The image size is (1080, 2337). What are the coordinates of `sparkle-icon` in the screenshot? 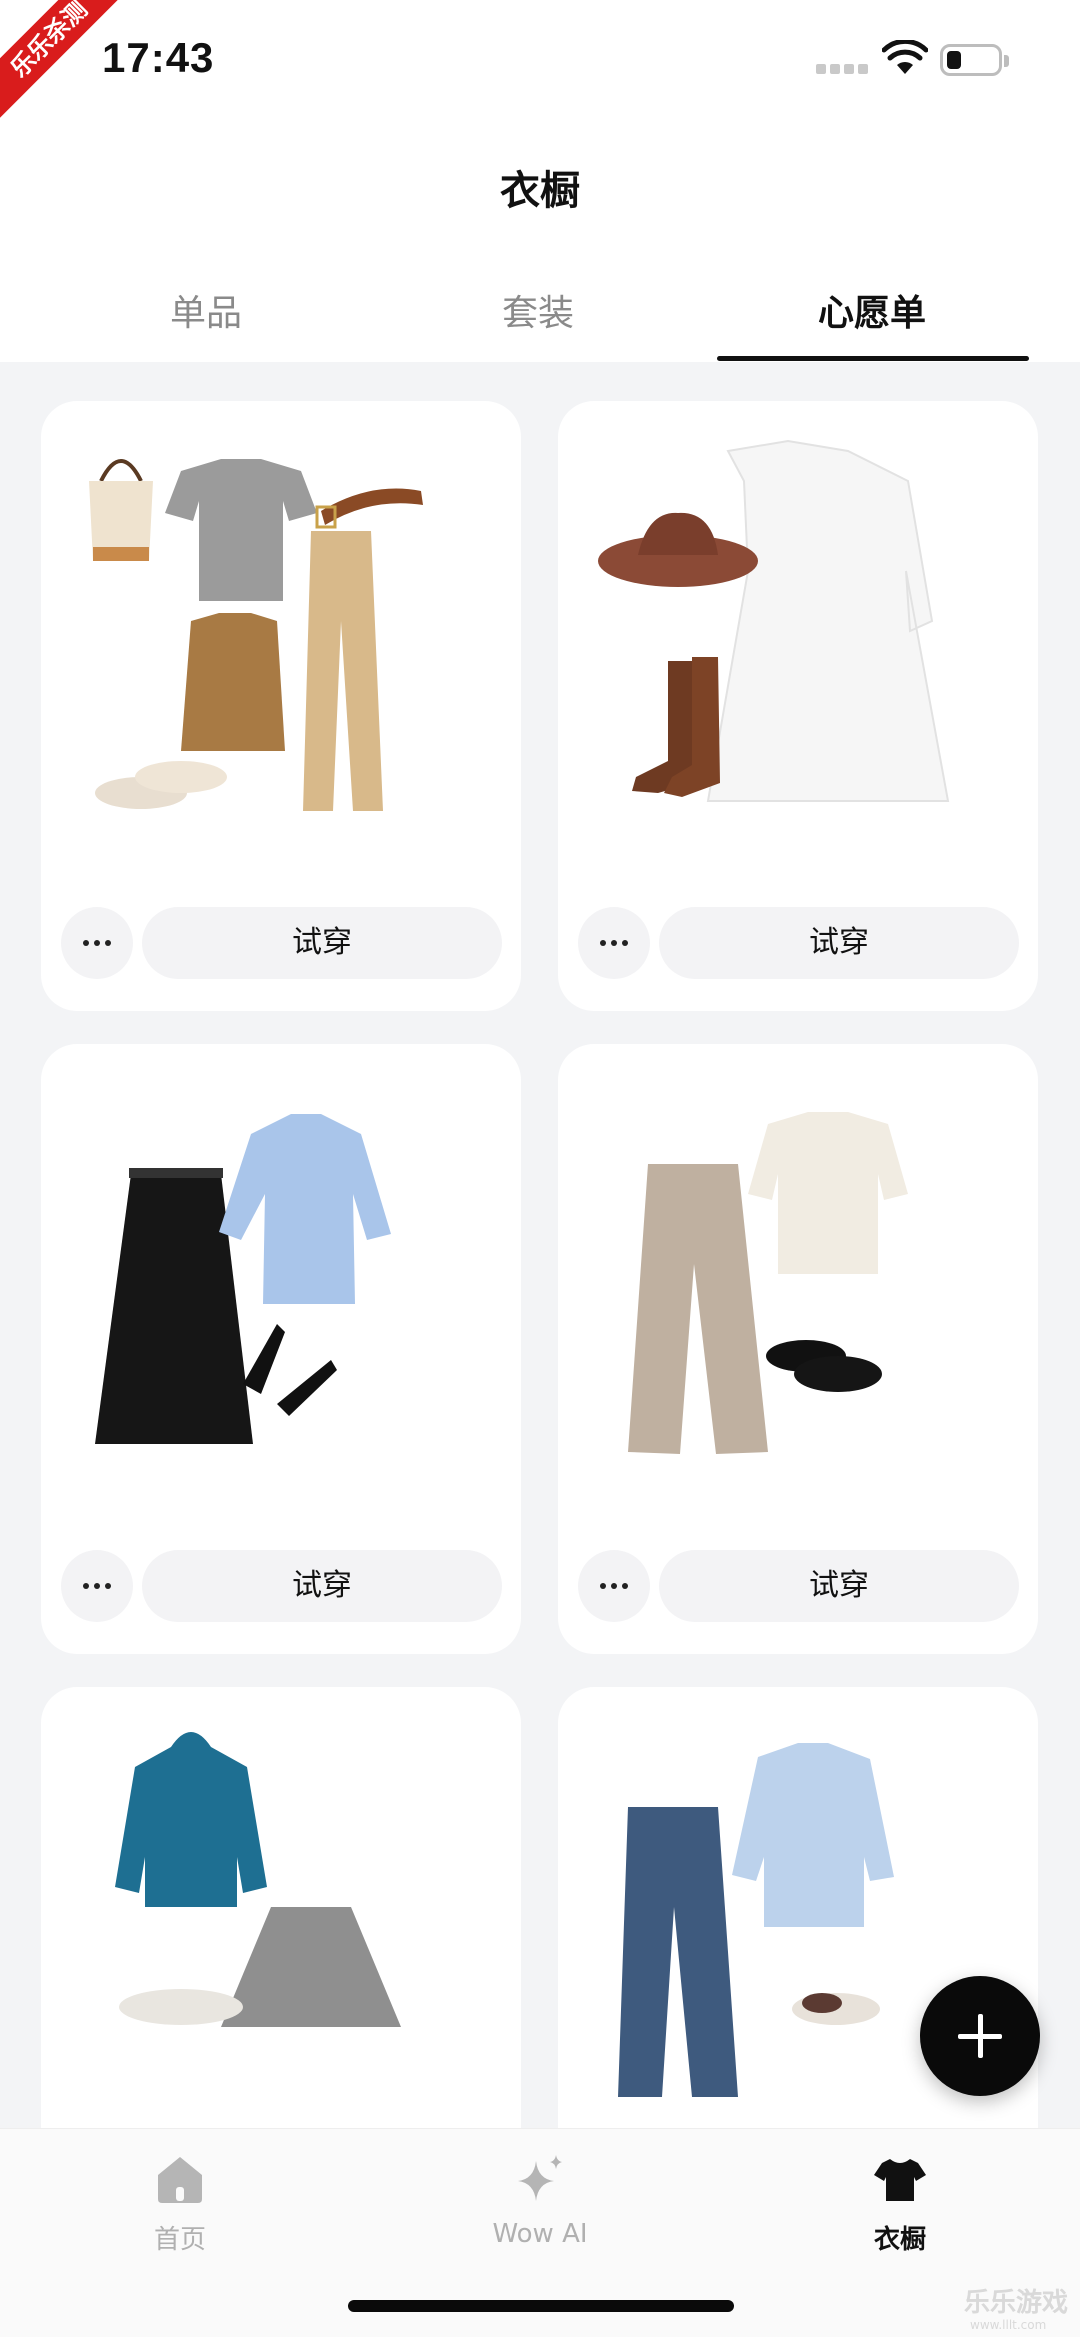 It's located at (540, 2178).